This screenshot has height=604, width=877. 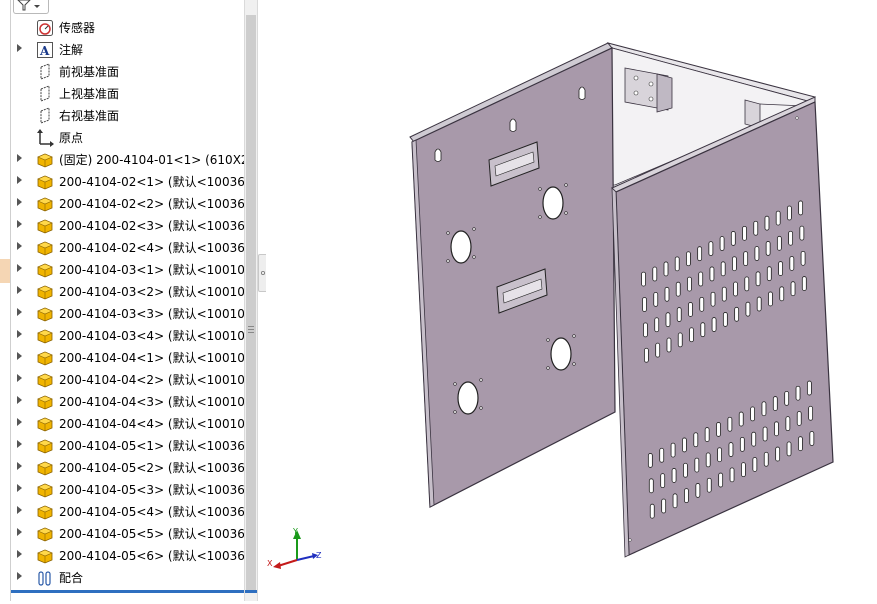 I want to click on tree-item: 200-4104-05<4> (默认<100360, so click(x=128, y=512).